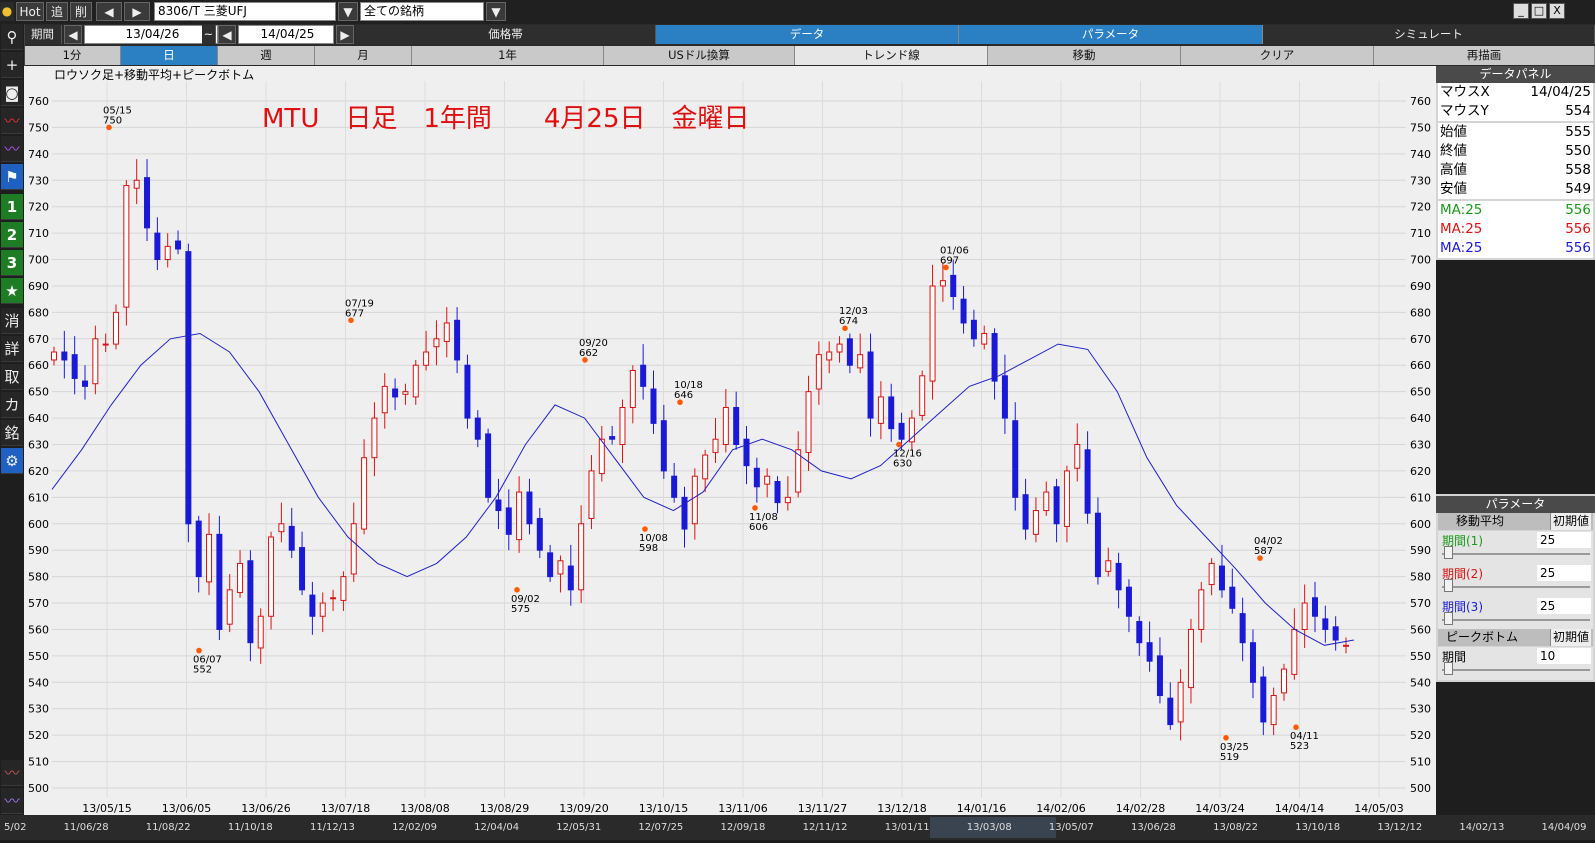 The height and width of the screenshot is (843, 1595). What do you see at coordinates (7, 11) in the screenshot?
I see `lightbulb-icon: ●` at bounding box center [7, 11].